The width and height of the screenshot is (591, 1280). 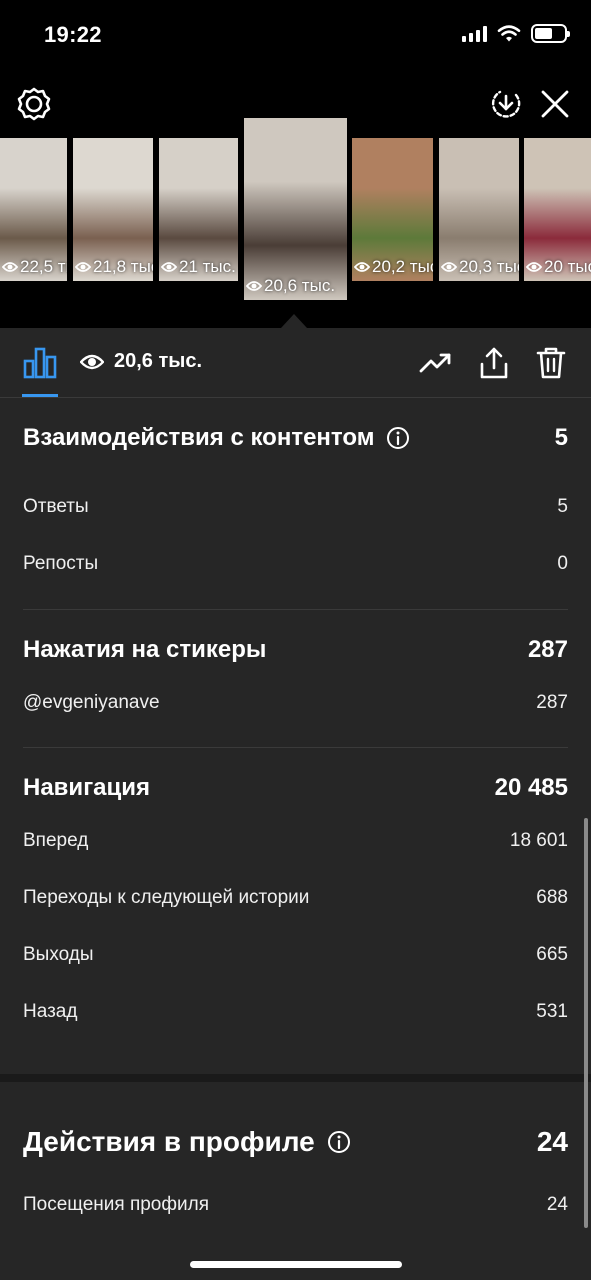 I want to click on metric-row: Вперед 18 601, so click(x=295, y=840).